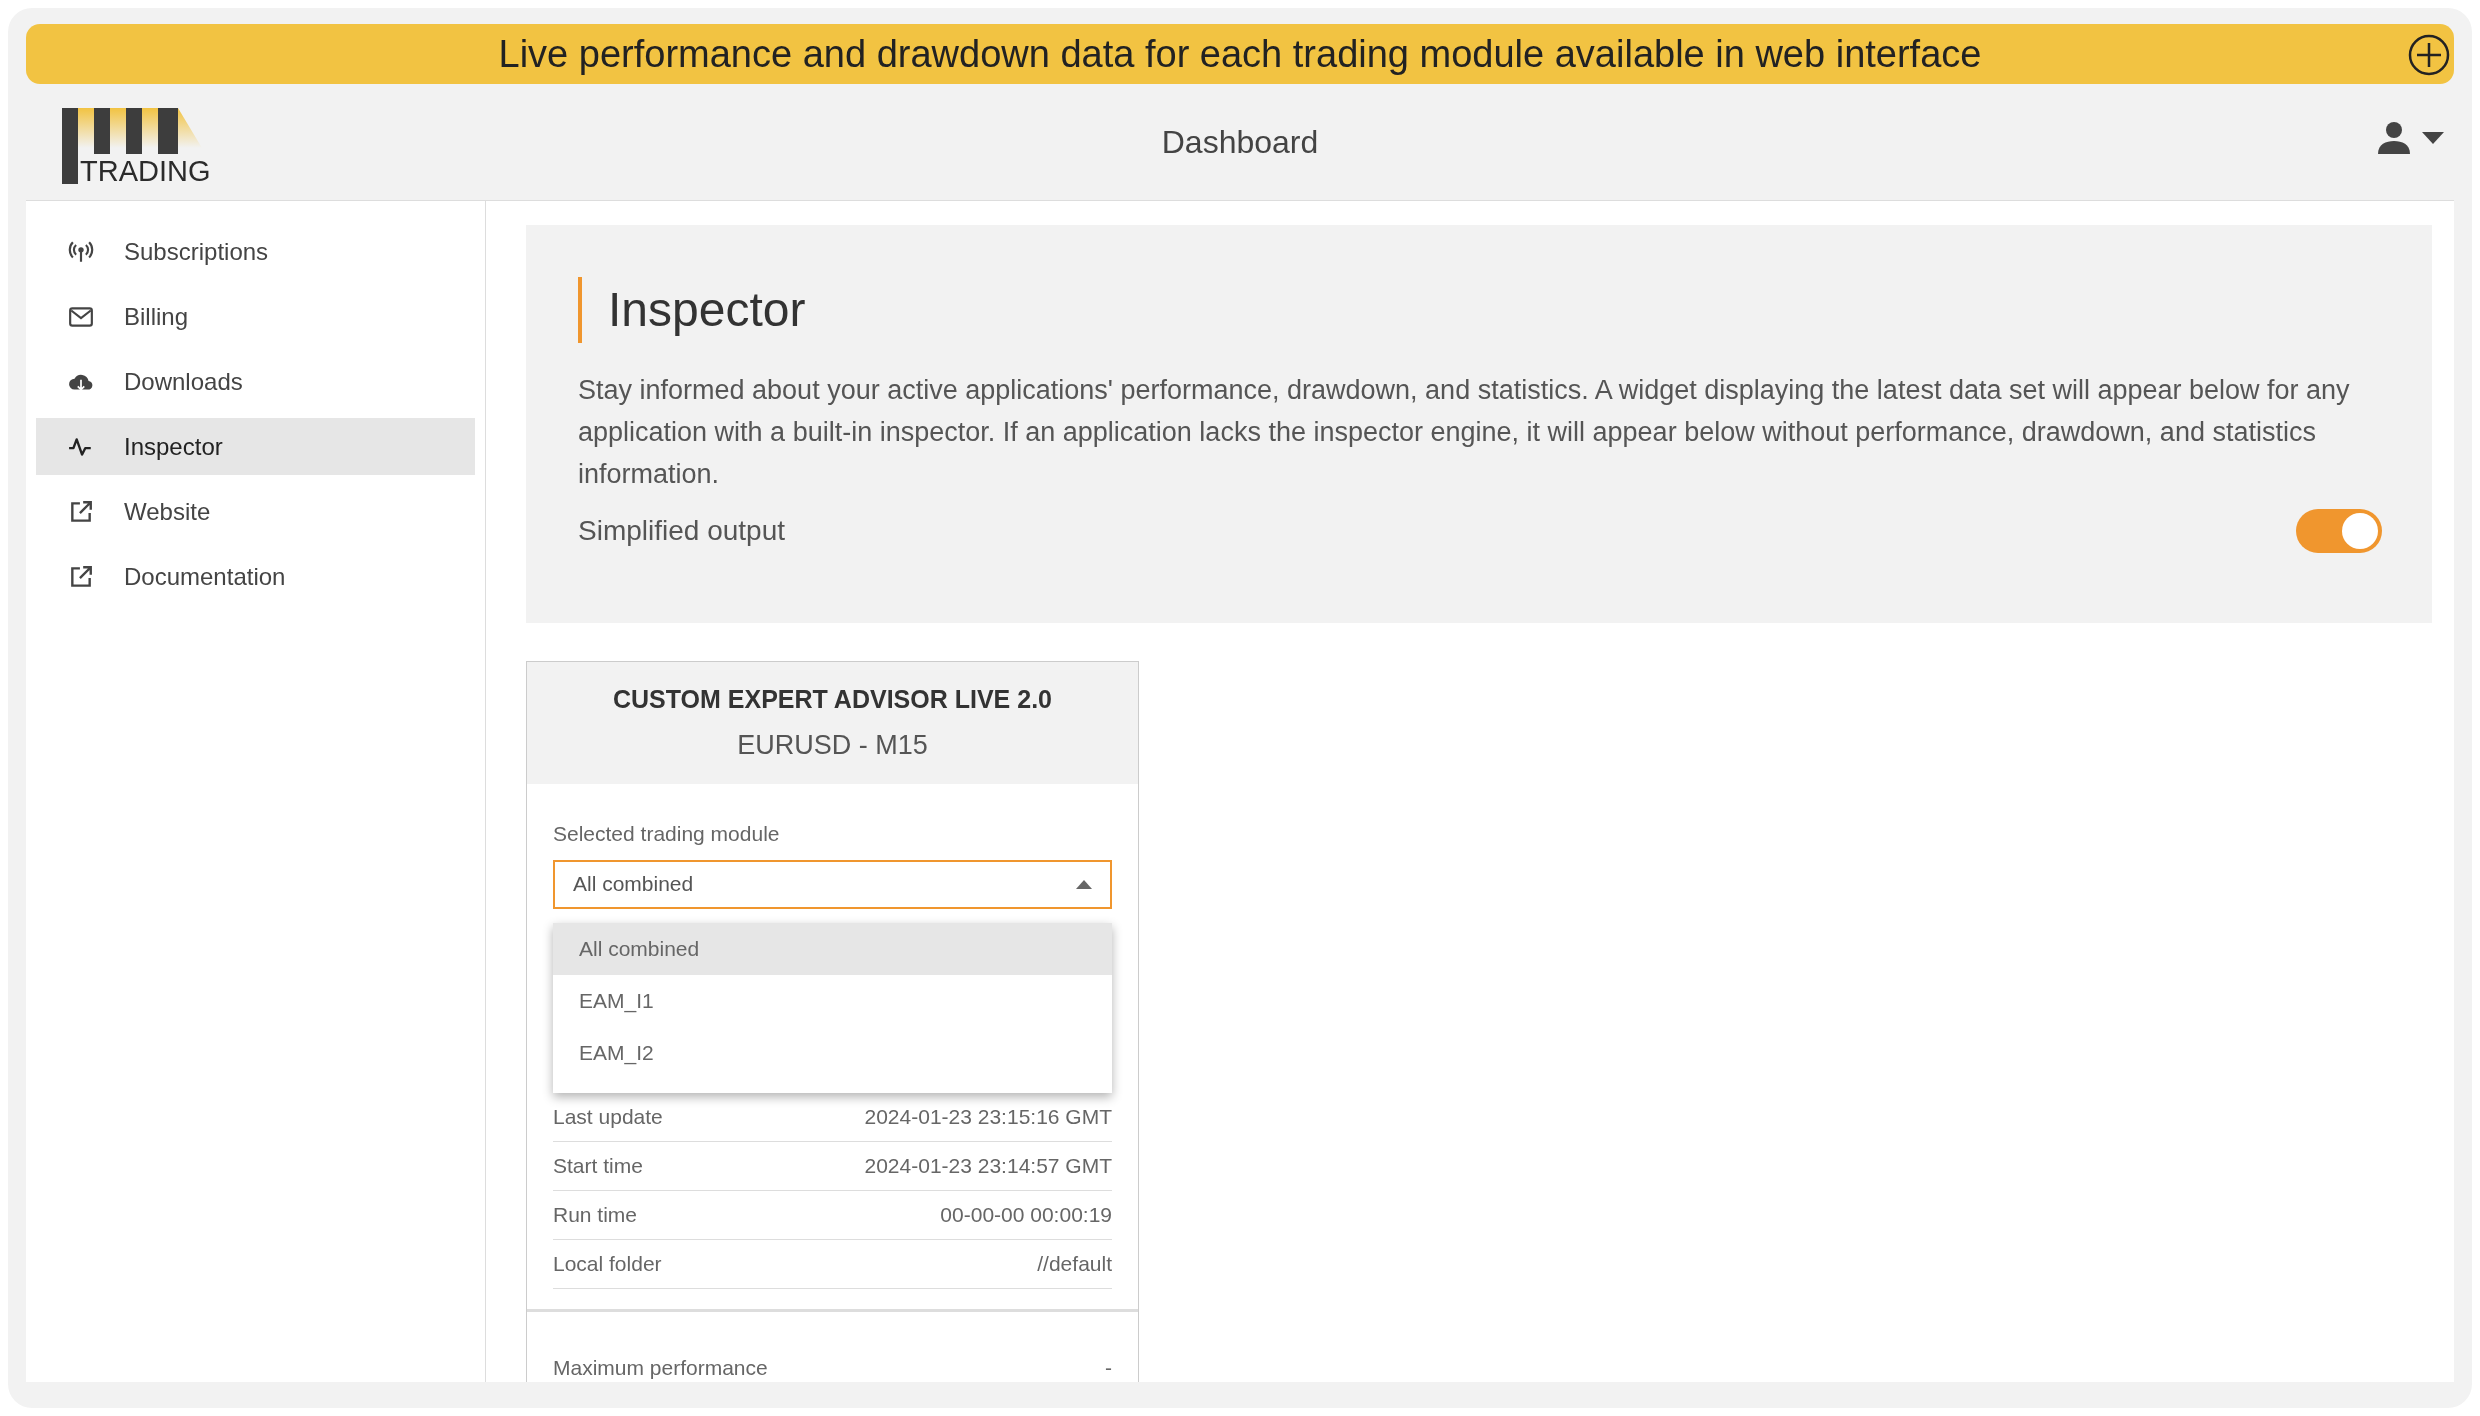 This screenshot has height=1416, width=2480. What do you see at coordinates (1240, 142) in the screenshot?
I see `page-title: Dashboard` at bounding box center [1240, 142].